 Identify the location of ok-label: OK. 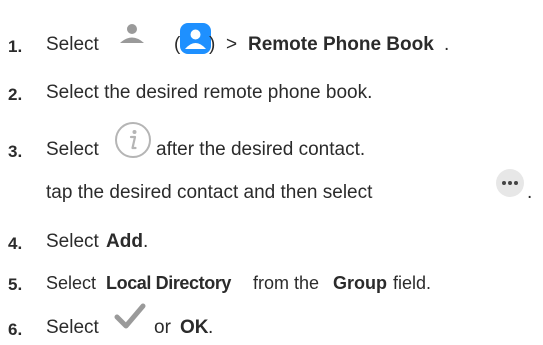
(194, 327).